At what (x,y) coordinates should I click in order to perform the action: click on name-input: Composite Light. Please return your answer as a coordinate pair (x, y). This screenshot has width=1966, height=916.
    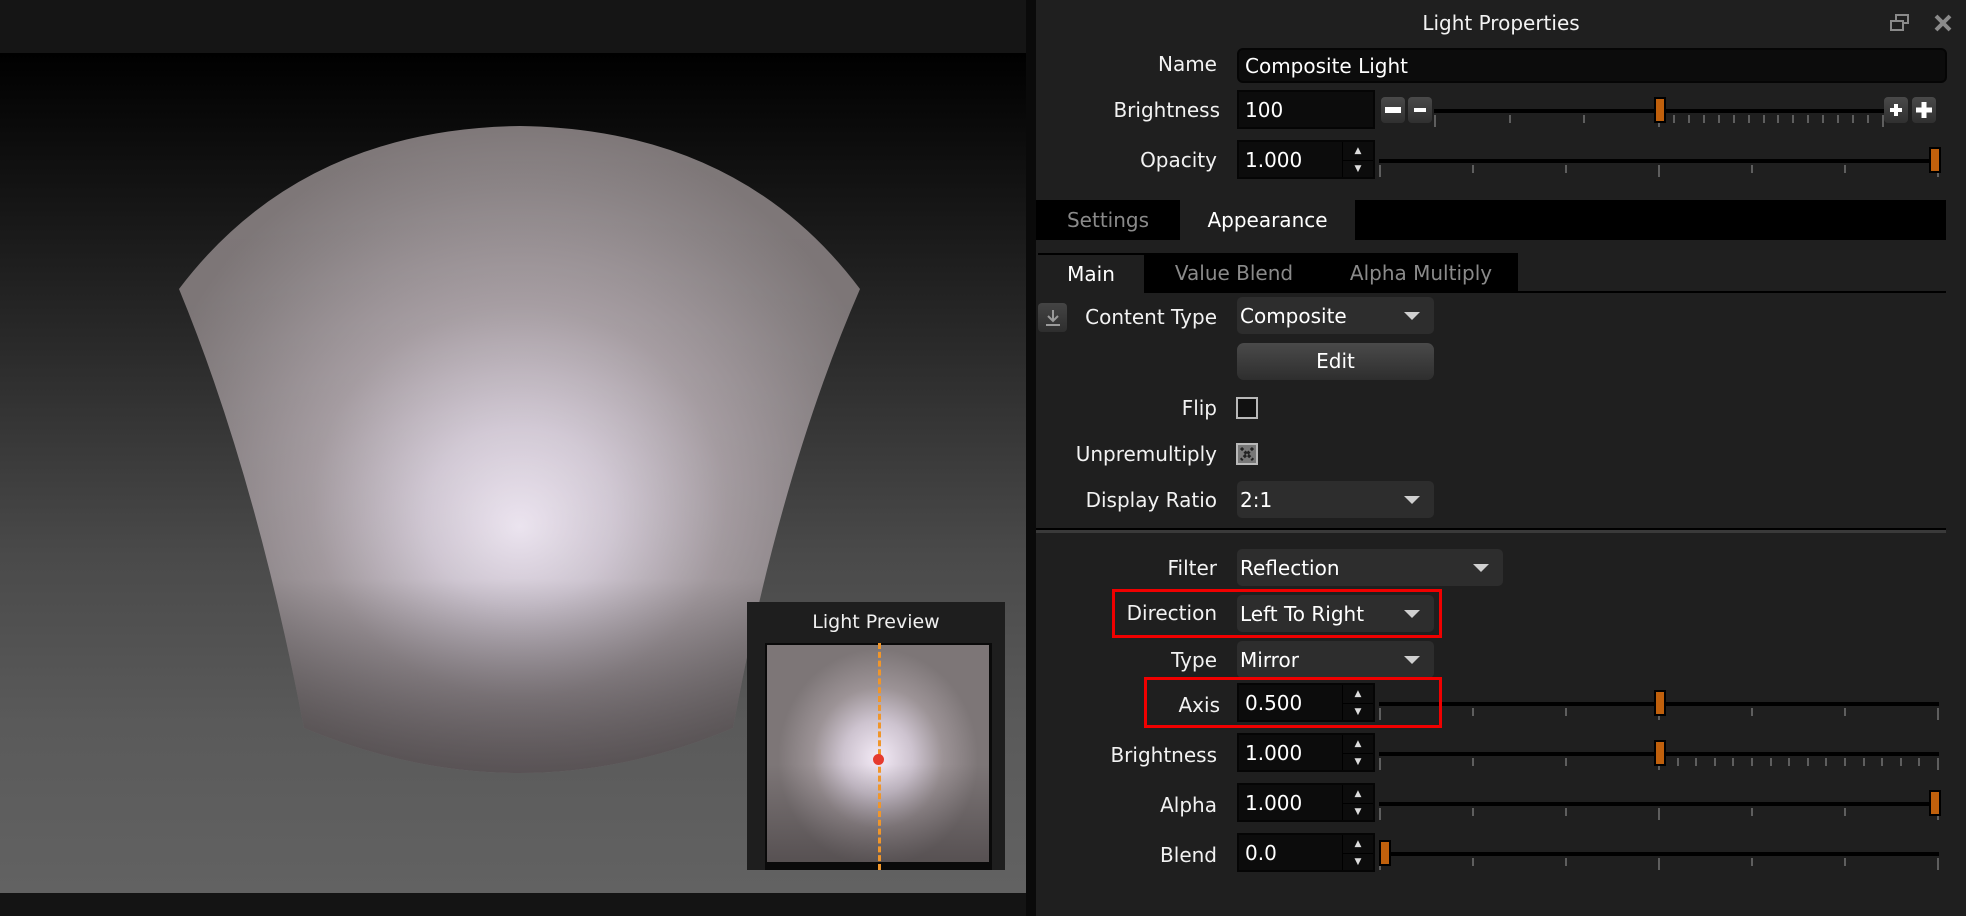
    Looking at the image, I should click on (1592, 65).